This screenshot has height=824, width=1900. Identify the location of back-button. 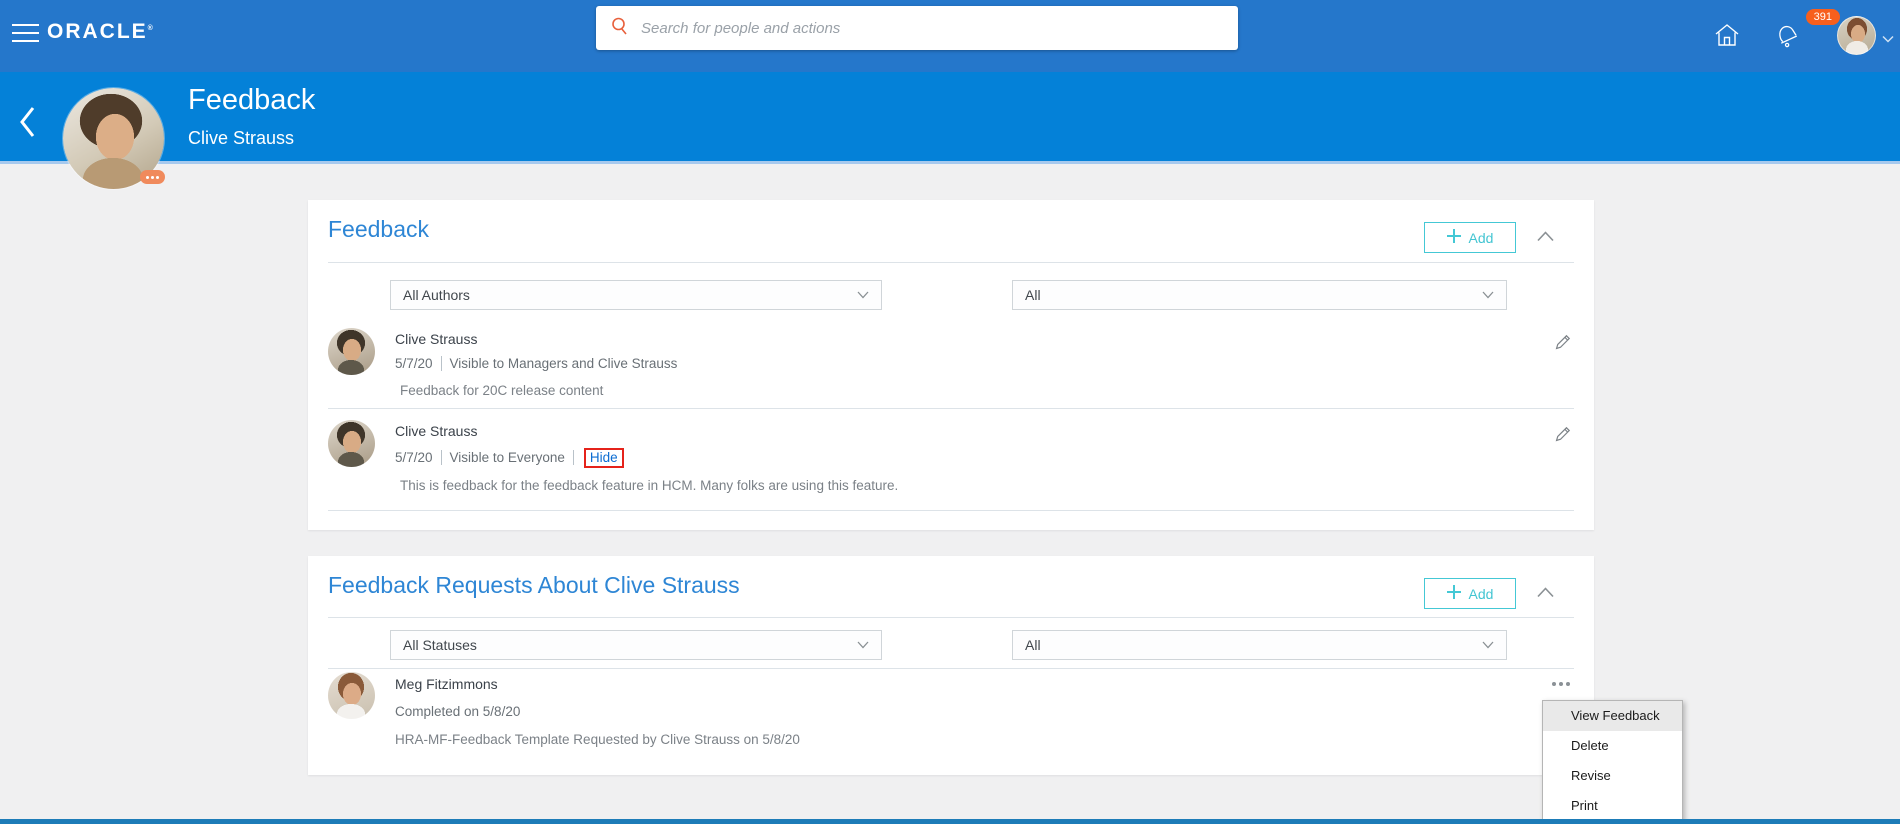
(28, 124).